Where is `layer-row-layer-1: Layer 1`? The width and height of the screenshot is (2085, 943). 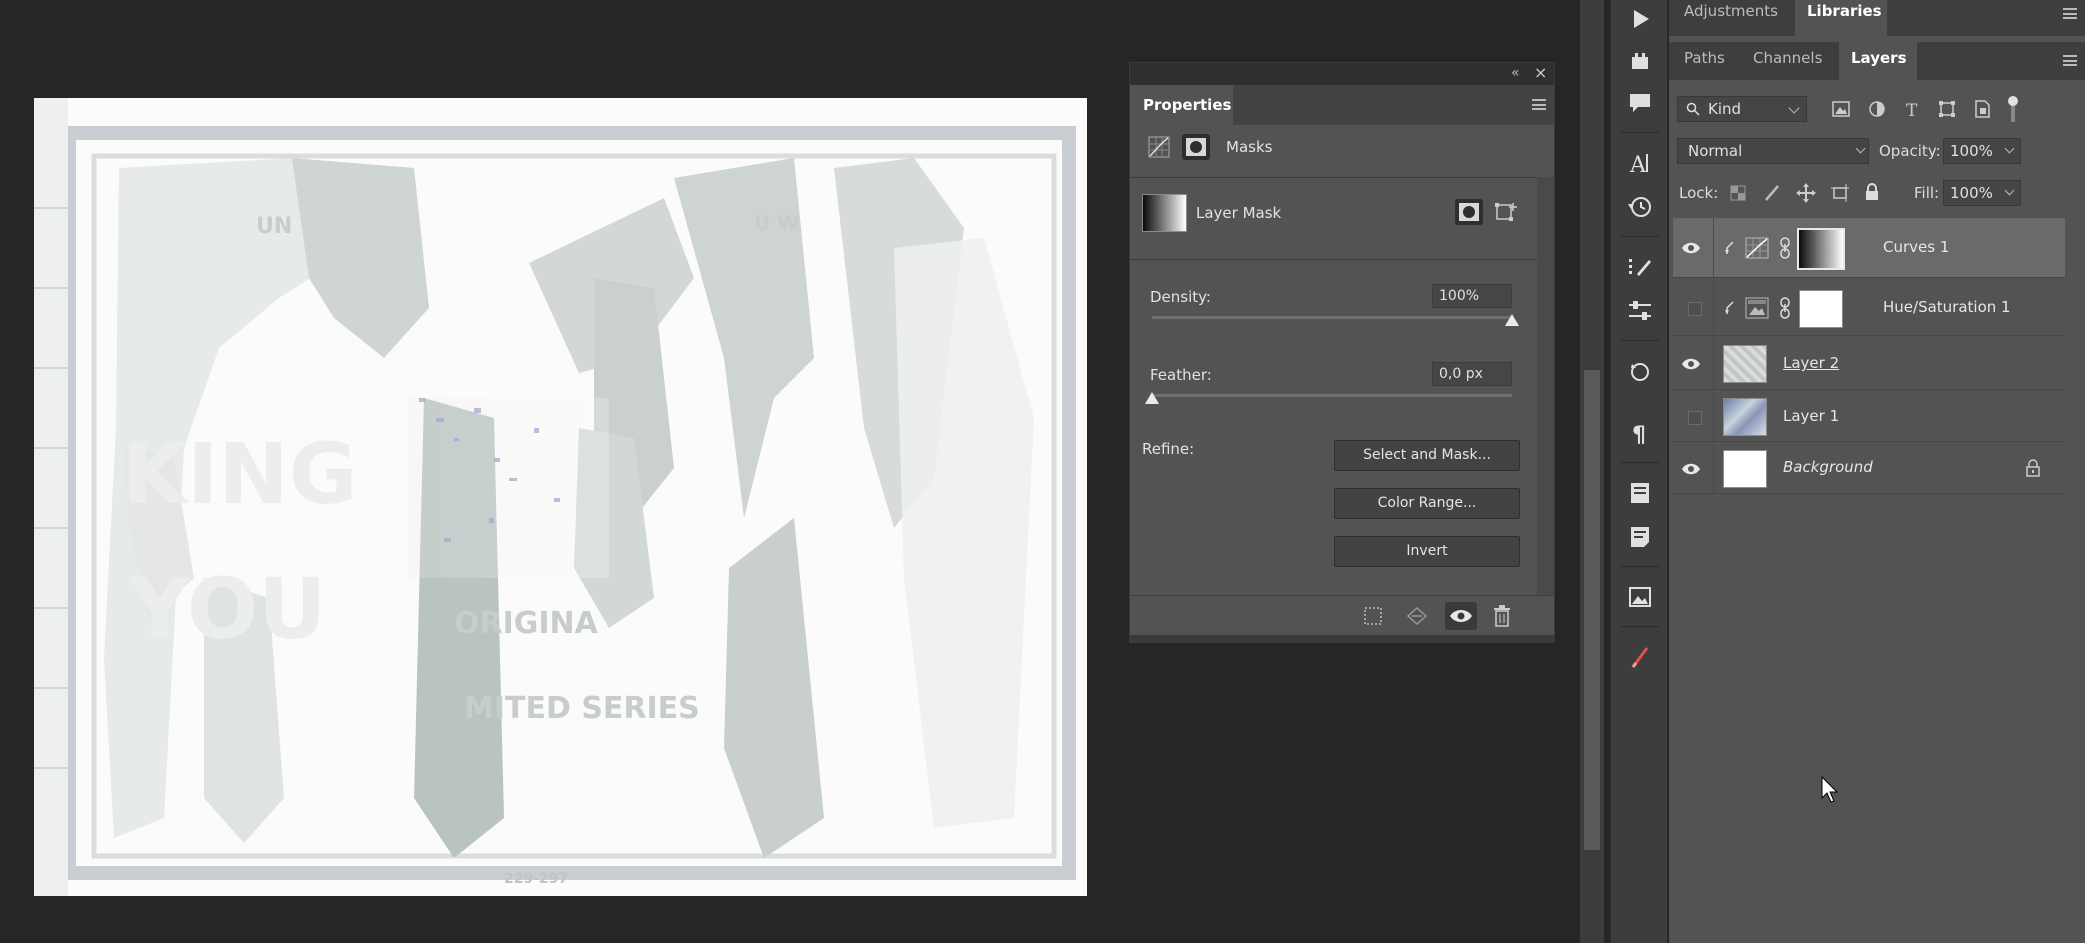 layer-row-layer-1: Layer 1 is located at coordinates (1869, 417).